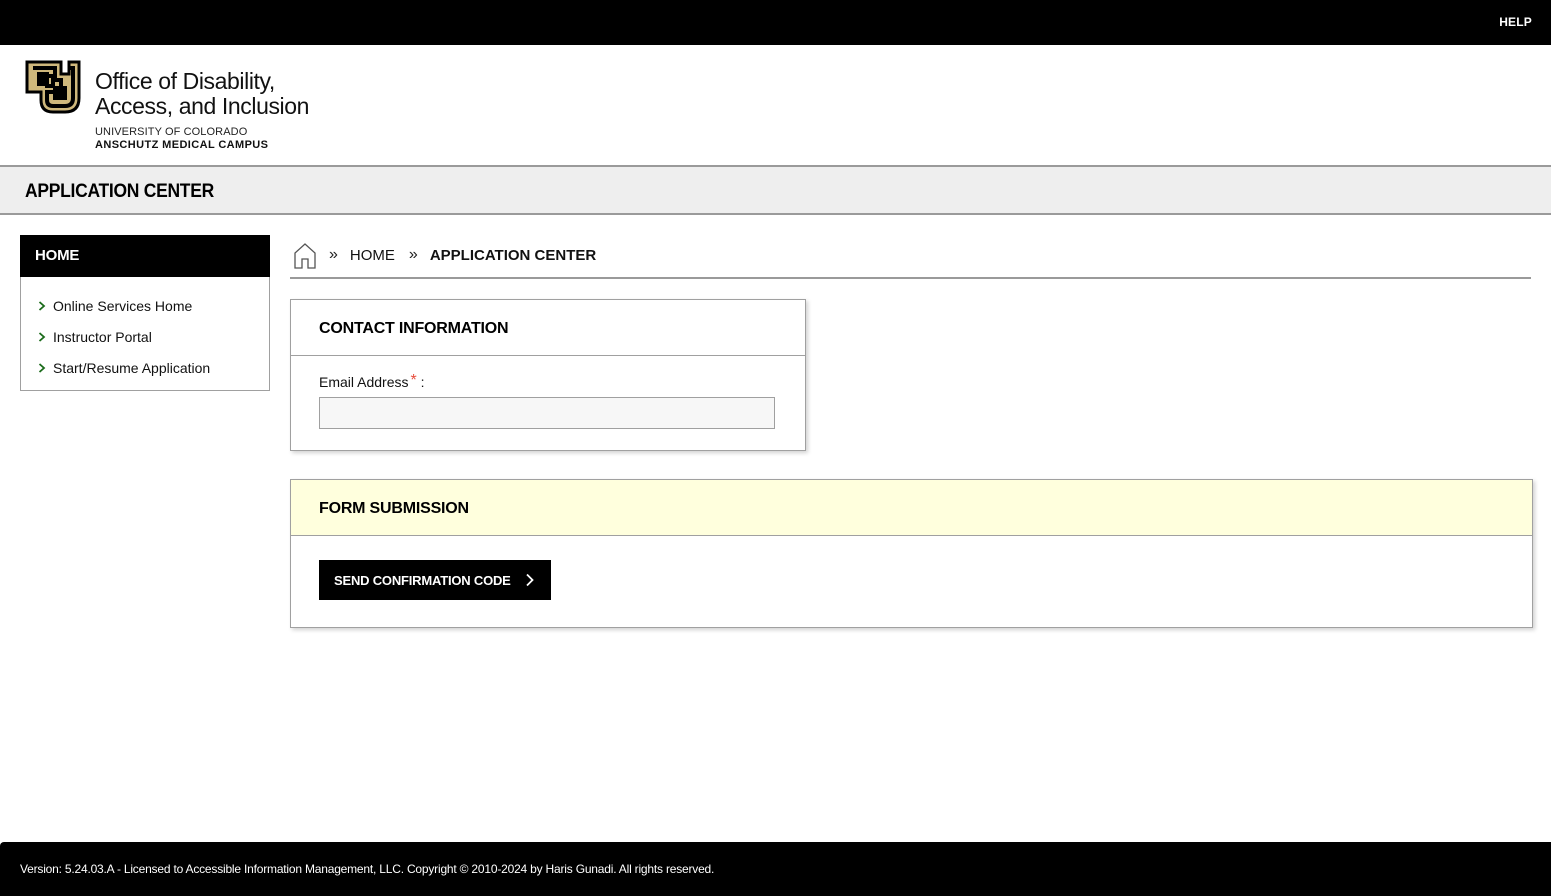 The image size is (1551, 896). Describe the element at coordinates (372, 255) in the screenshot. I see `breadcrumb-home-link: HOME` at that location.